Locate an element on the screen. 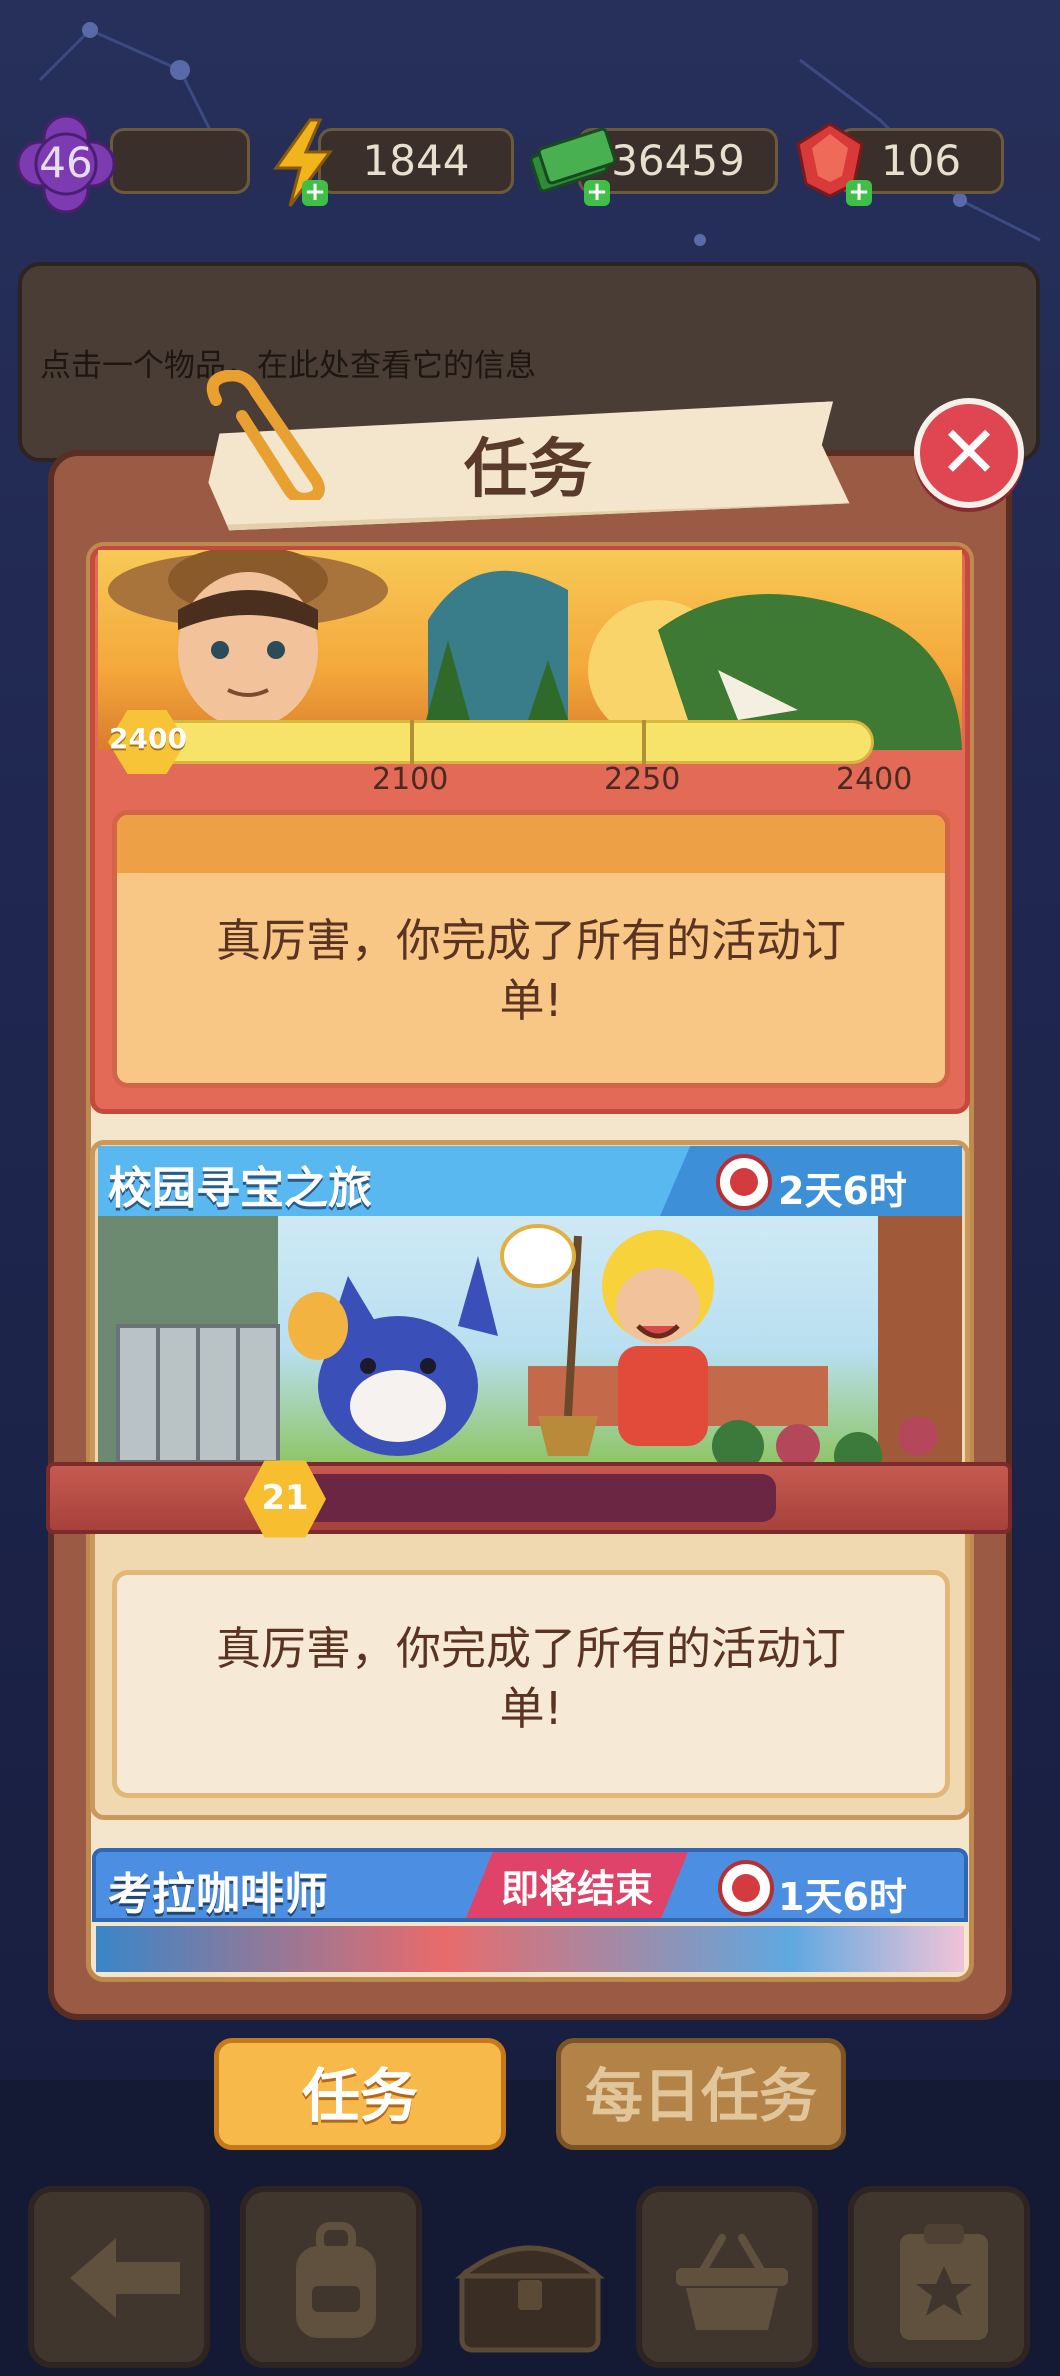 The width and height of the screenshot is (1060, 2376). dialog-title: 任务 is located at coordinates (528, 470).